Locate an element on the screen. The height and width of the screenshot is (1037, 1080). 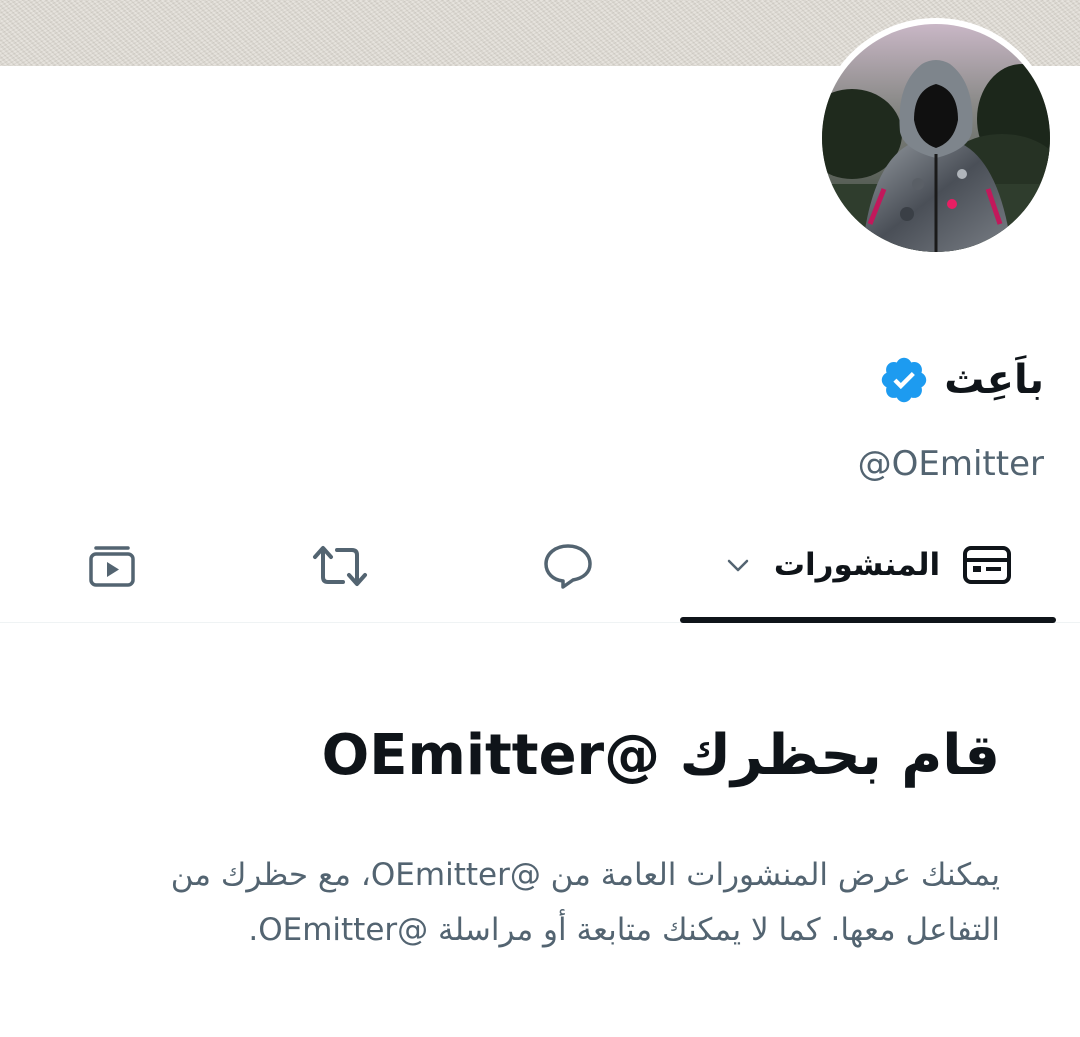
media-playlist-icon is located at coordinates (112, 566).